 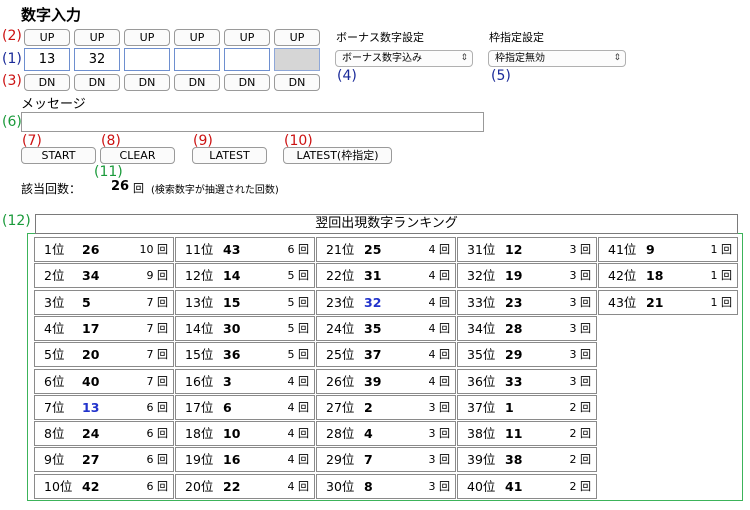 What do you see at coordinates (197, 37) in the screenshot?
I see `up-button-4: UP` at bounding box center [197, 37].